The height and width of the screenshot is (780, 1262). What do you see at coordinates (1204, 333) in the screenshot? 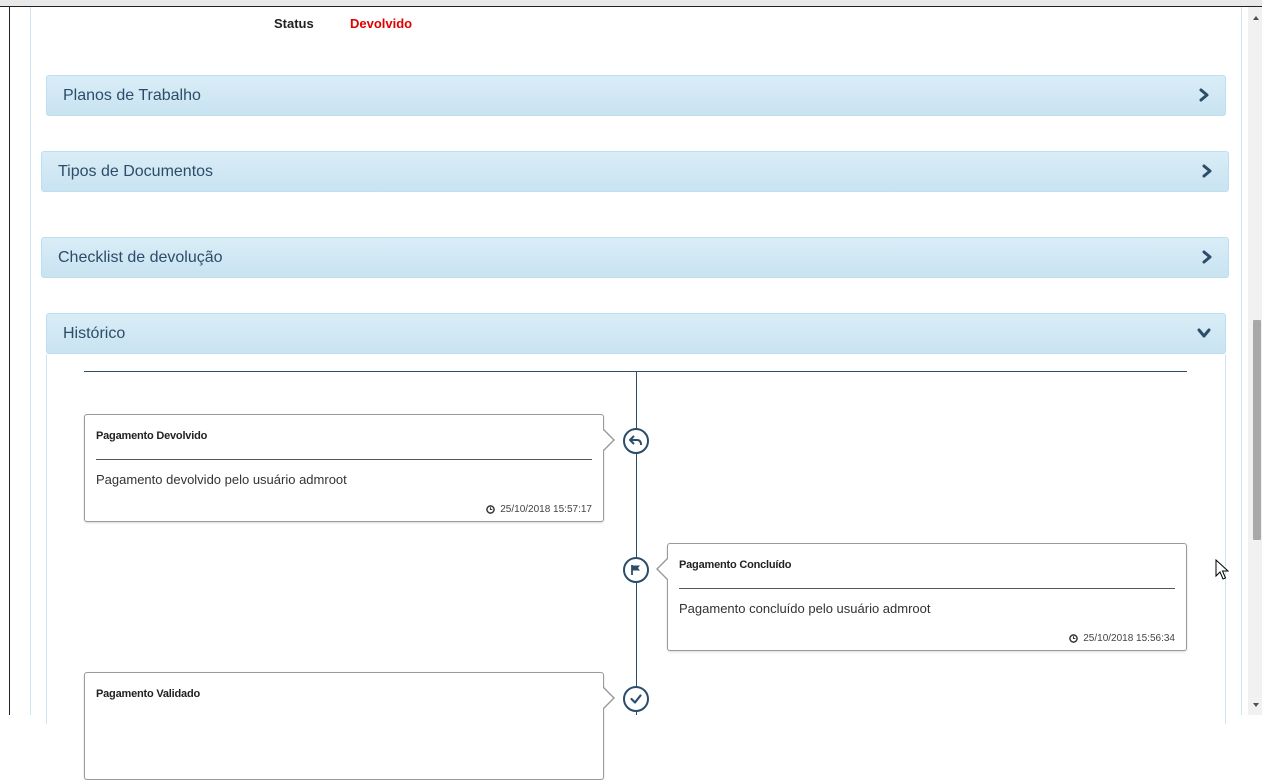
I see `chevron-down-icon` at bounding box center [1204, 333].